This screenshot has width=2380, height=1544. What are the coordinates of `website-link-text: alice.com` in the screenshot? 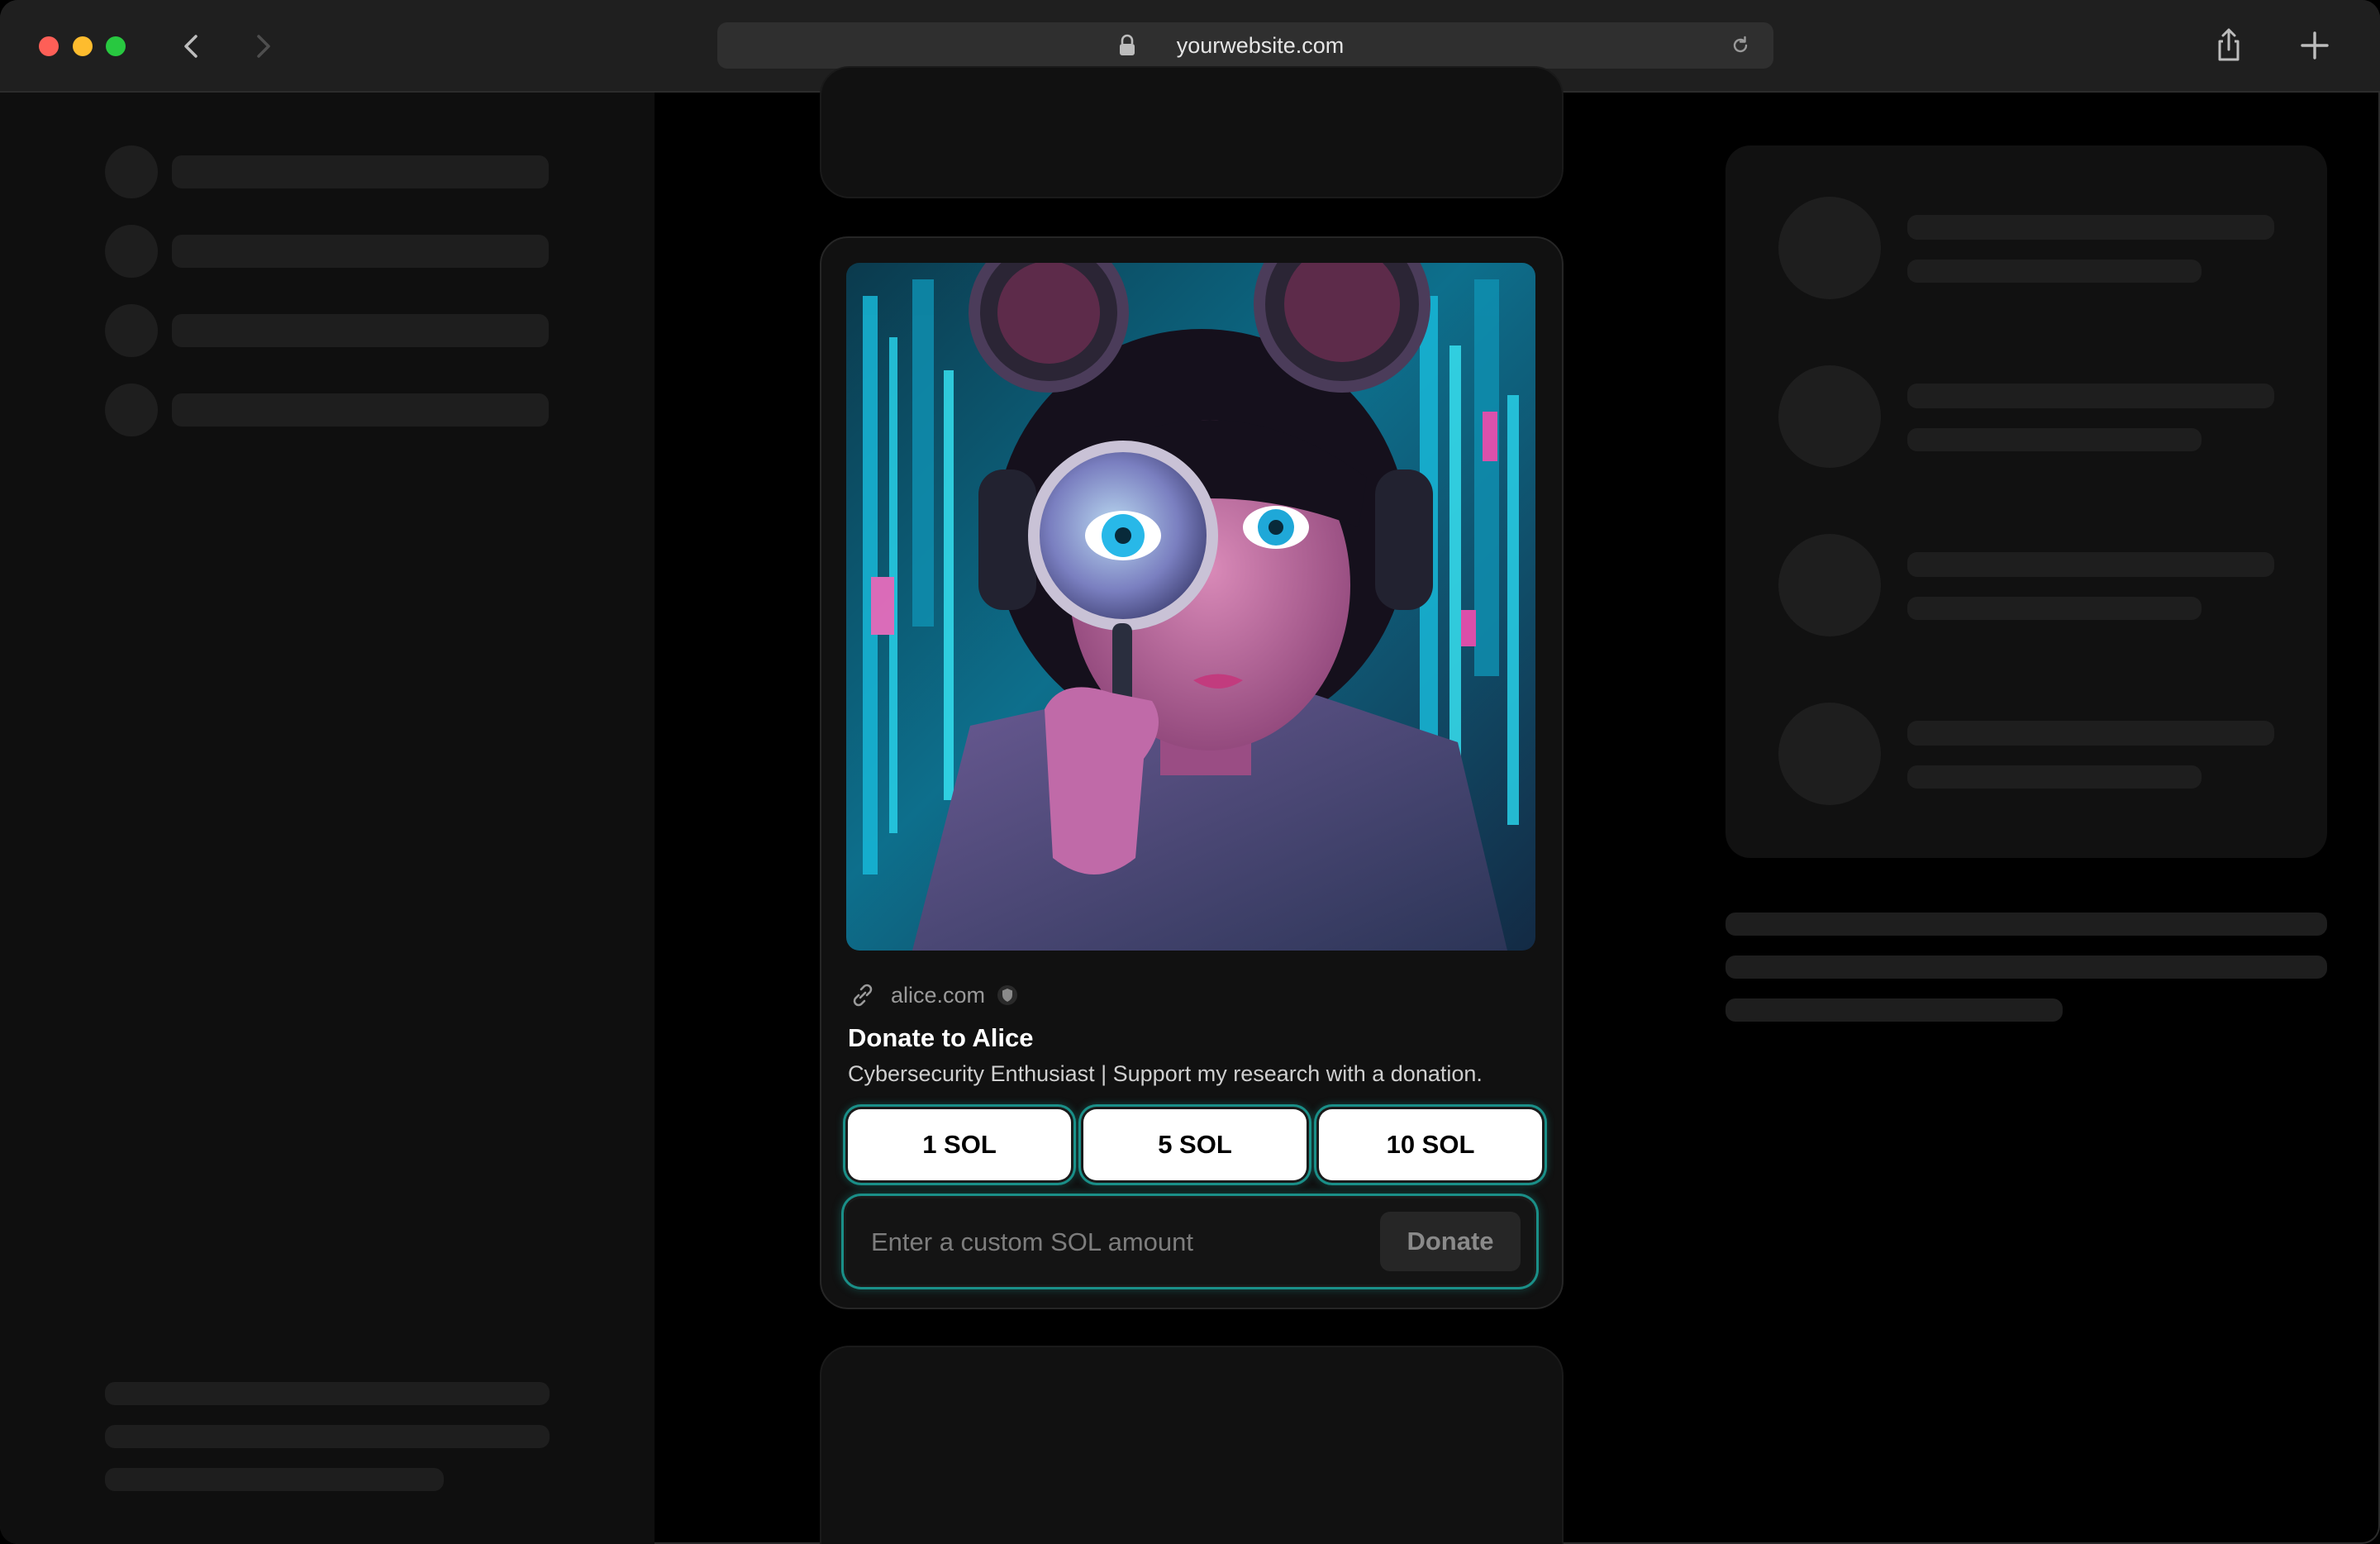 It's located at (938, 995).